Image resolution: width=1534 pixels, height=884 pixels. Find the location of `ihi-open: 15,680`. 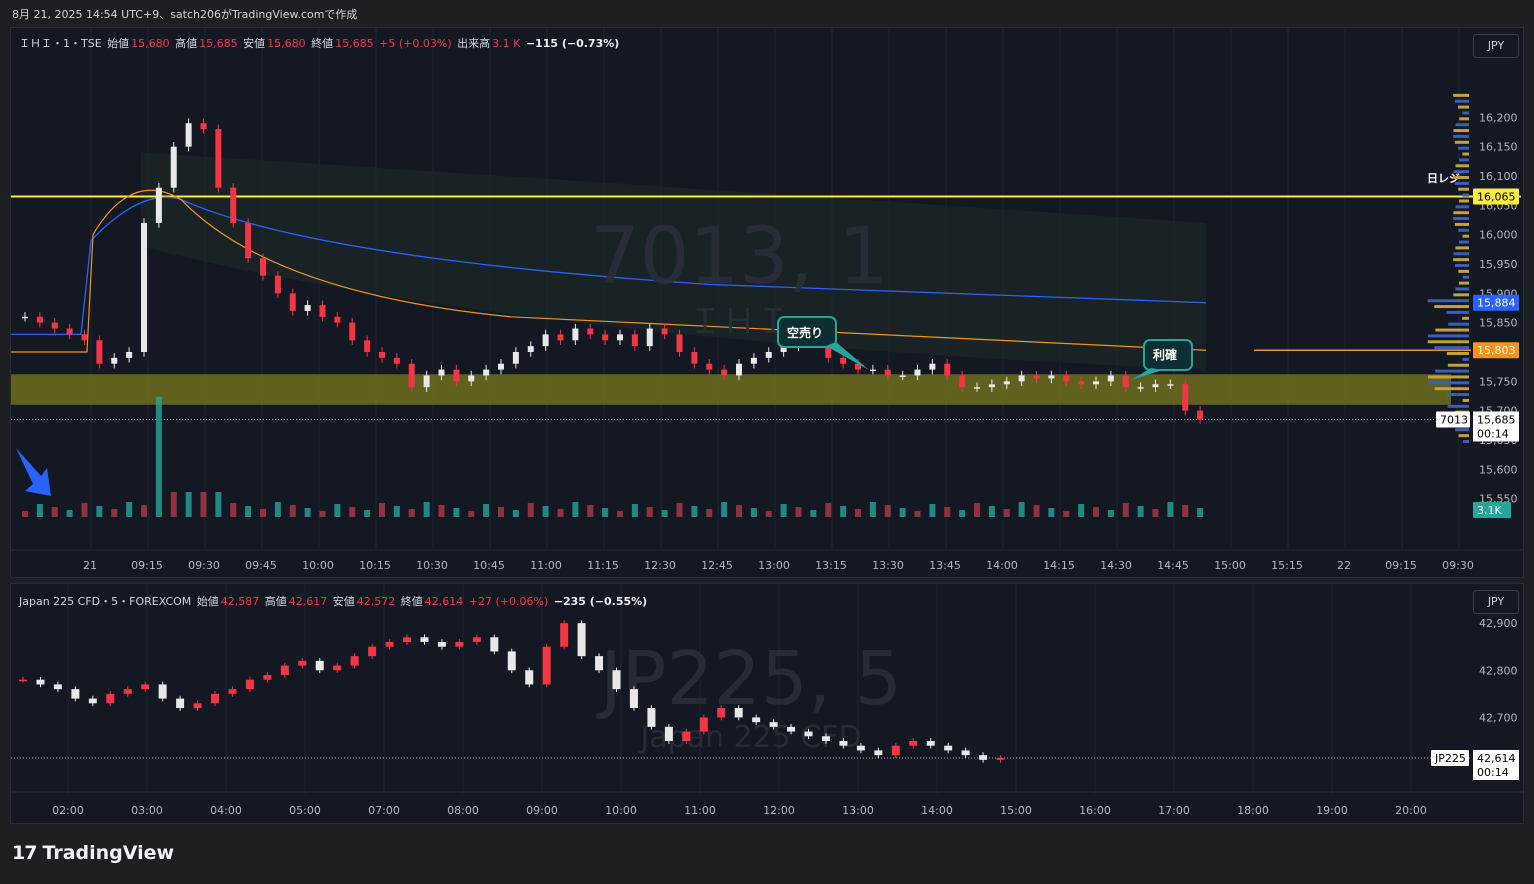

ihi-open: 15,680 is located at coordinates (150, 43).